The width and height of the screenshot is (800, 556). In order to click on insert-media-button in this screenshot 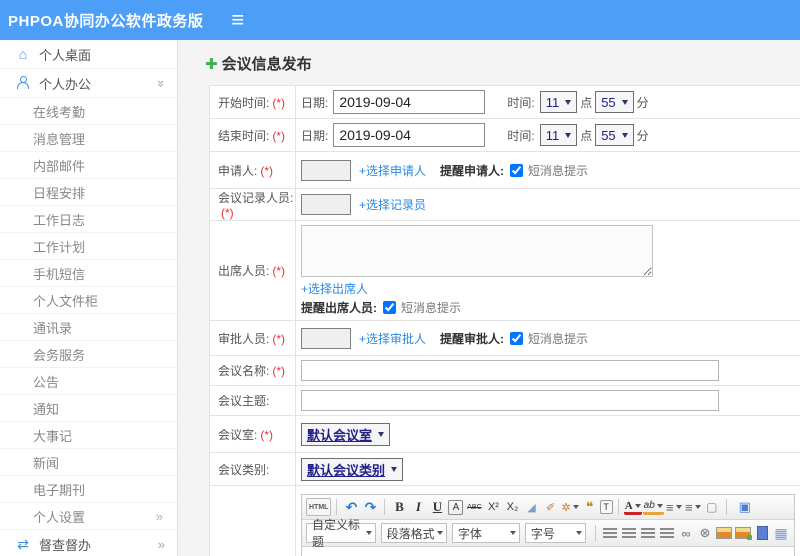, I will do `click(762, 533)`.